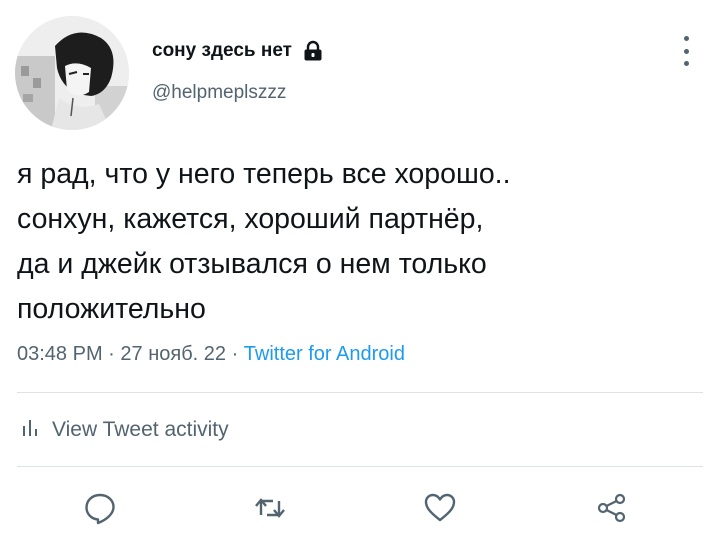  What do you see at coordinates (264, 174) in the screenshot?
I see `tweet-line: я рад, что у него теперь все хорошо..` at bounding box center [264, 174].